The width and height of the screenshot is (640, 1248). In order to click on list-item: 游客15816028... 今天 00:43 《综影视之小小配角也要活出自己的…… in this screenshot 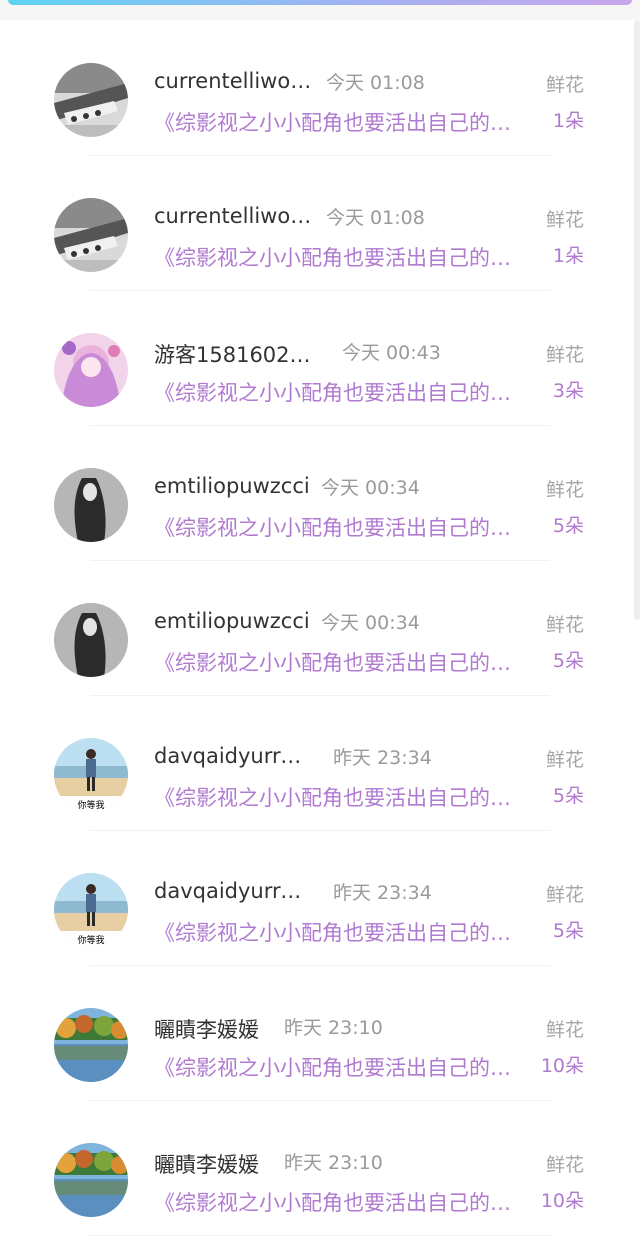, I will do `click(320, 370)`.